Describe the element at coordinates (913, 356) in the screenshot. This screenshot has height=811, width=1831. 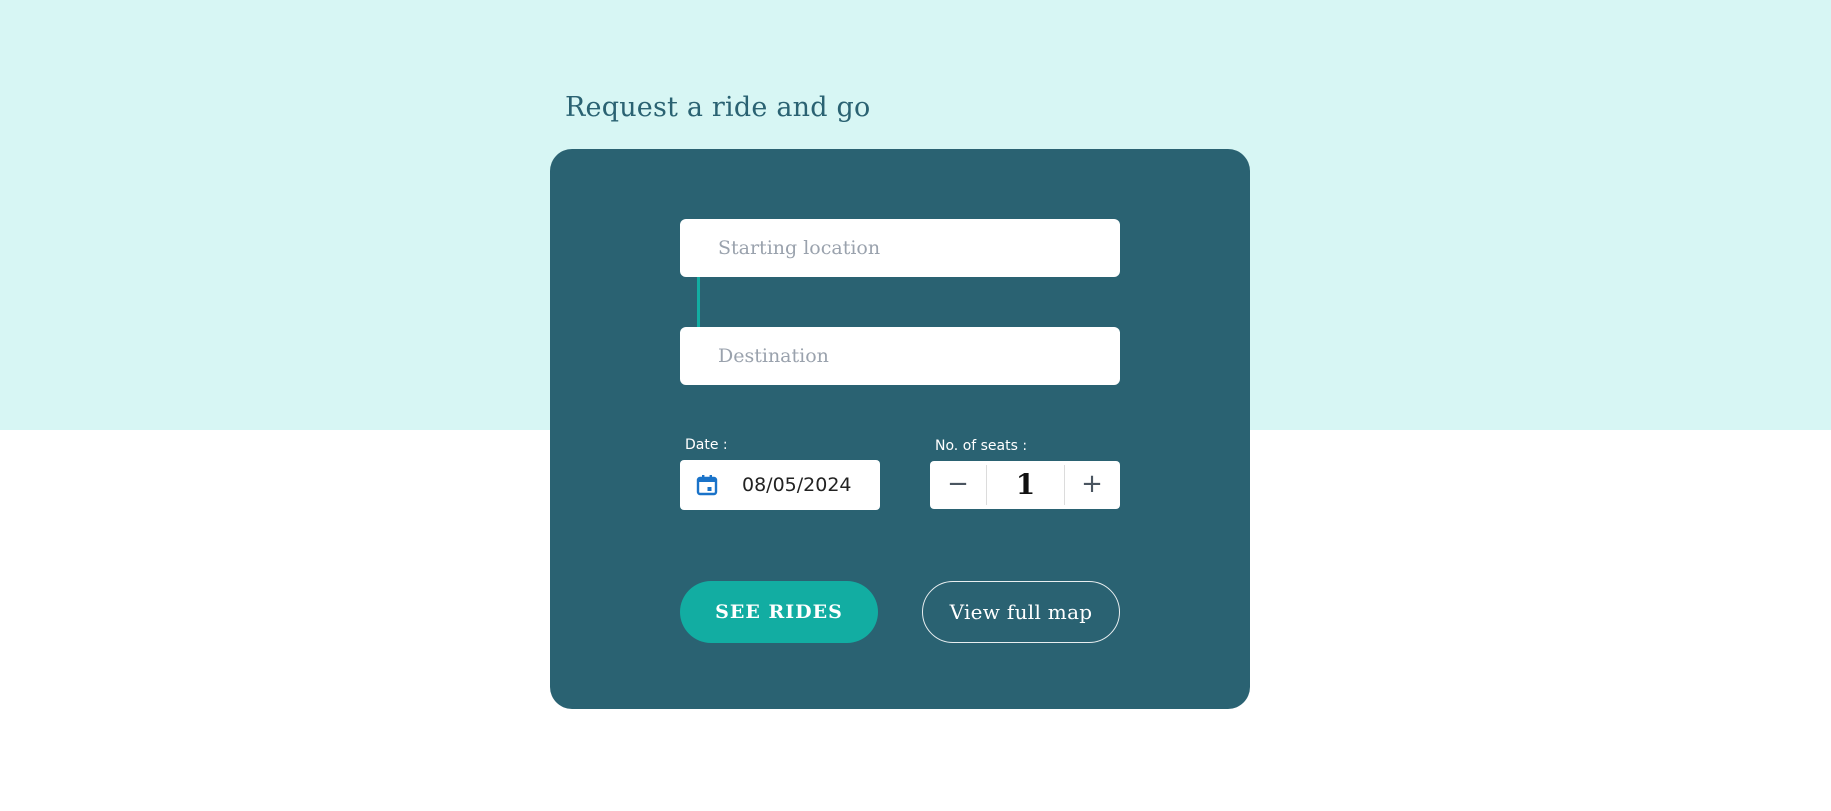
I see `destination-input` at that location.